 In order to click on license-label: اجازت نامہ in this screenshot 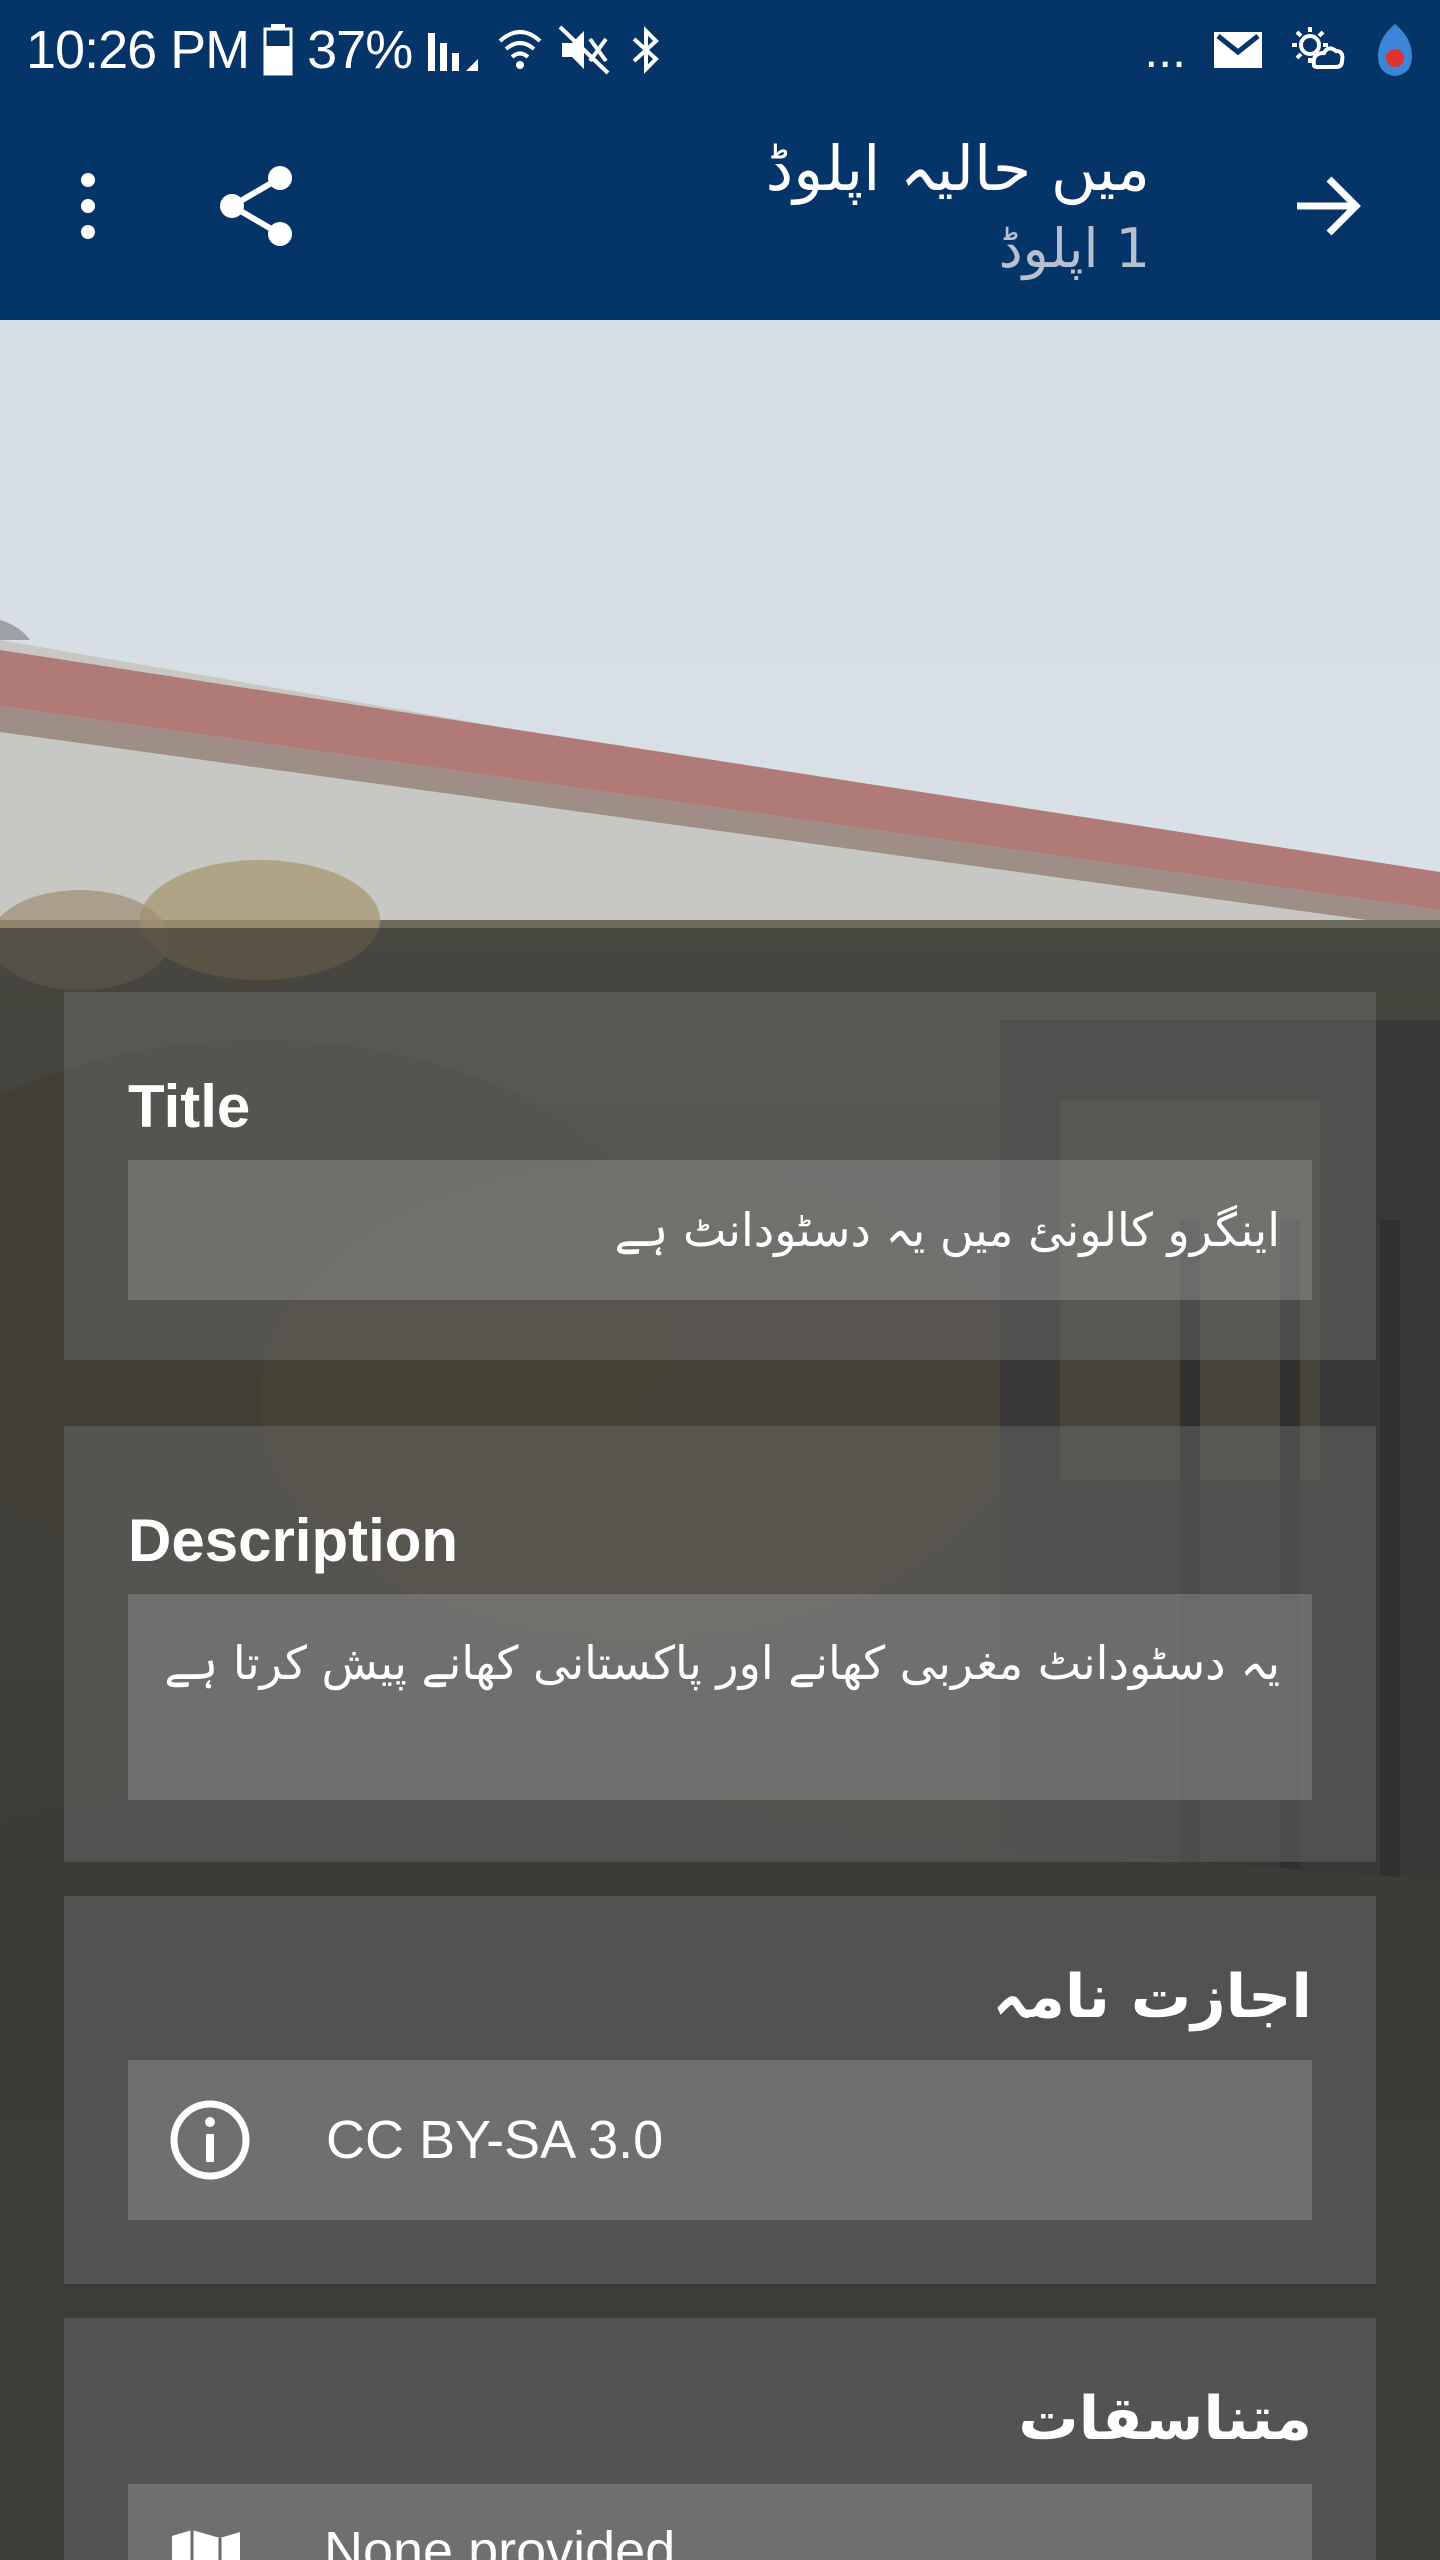, I will do `click(1152, 1997)`.